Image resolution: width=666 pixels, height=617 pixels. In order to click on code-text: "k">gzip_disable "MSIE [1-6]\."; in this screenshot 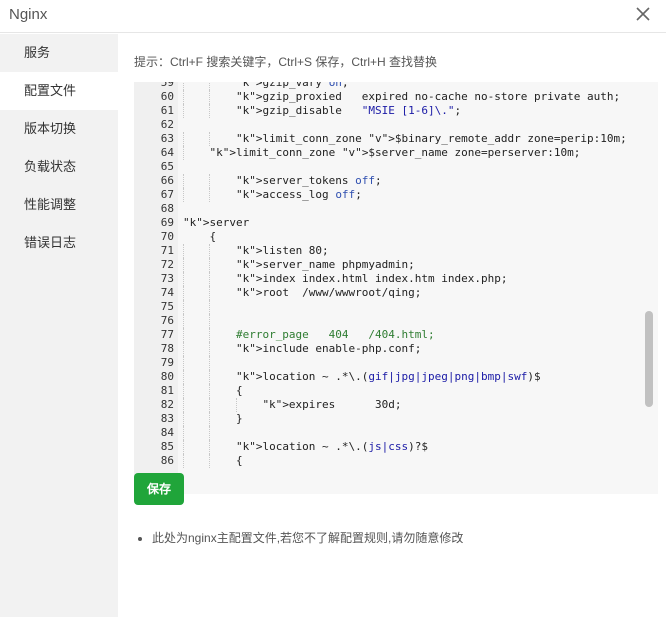, I will do `click(348, 110)`.